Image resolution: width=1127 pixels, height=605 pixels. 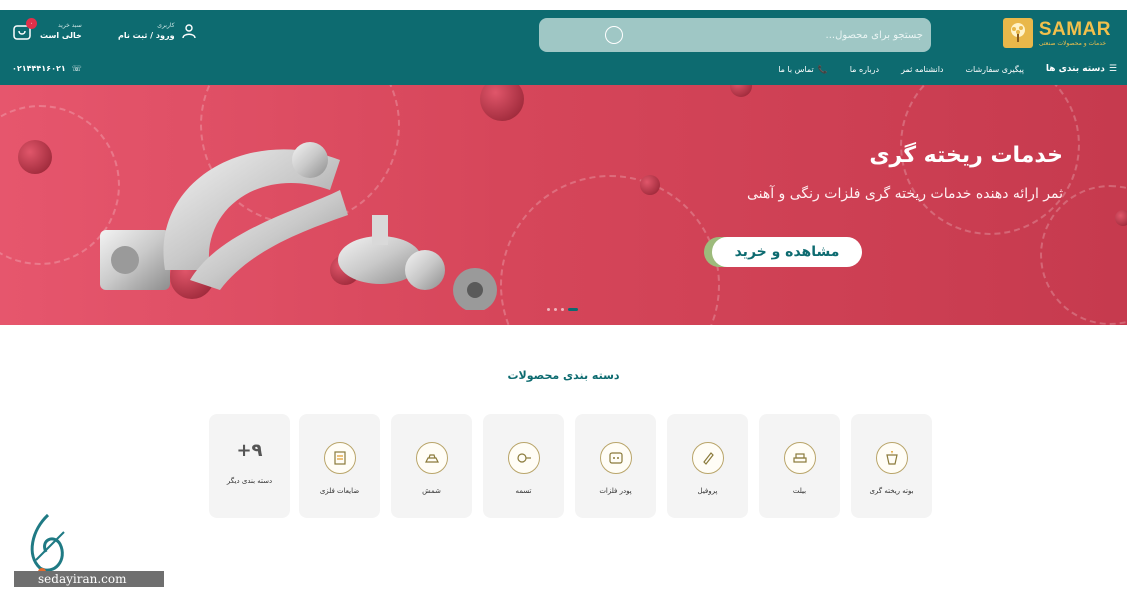 What do you see at coordinates (1075, 69) in the screenshot?
I see `nav-categories-label: دسته بندی ها` at bounding box center [1075, 69].